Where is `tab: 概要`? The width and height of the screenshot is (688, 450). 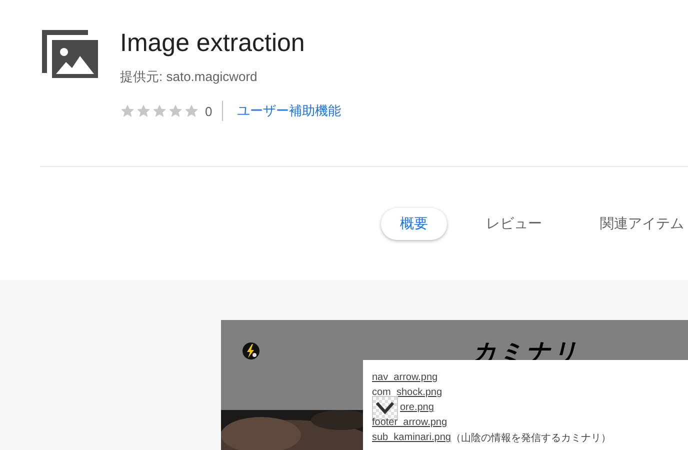
tab: 概要 is located at coordinates (414, 224).